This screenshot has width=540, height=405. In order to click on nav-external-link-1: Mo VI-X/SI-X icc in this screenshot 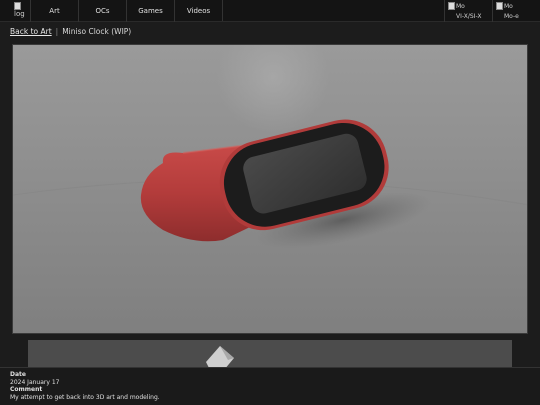, I will do `click(468, 15)`.